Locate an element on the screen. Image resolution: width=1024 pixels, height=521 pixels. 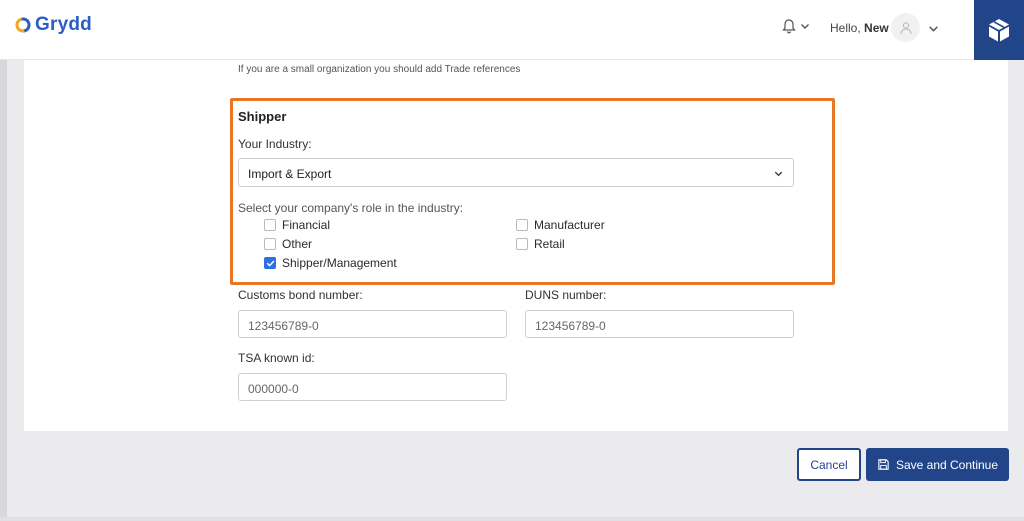
duns-placeholder: 123456789-0 is located at coordinates (570, 326).